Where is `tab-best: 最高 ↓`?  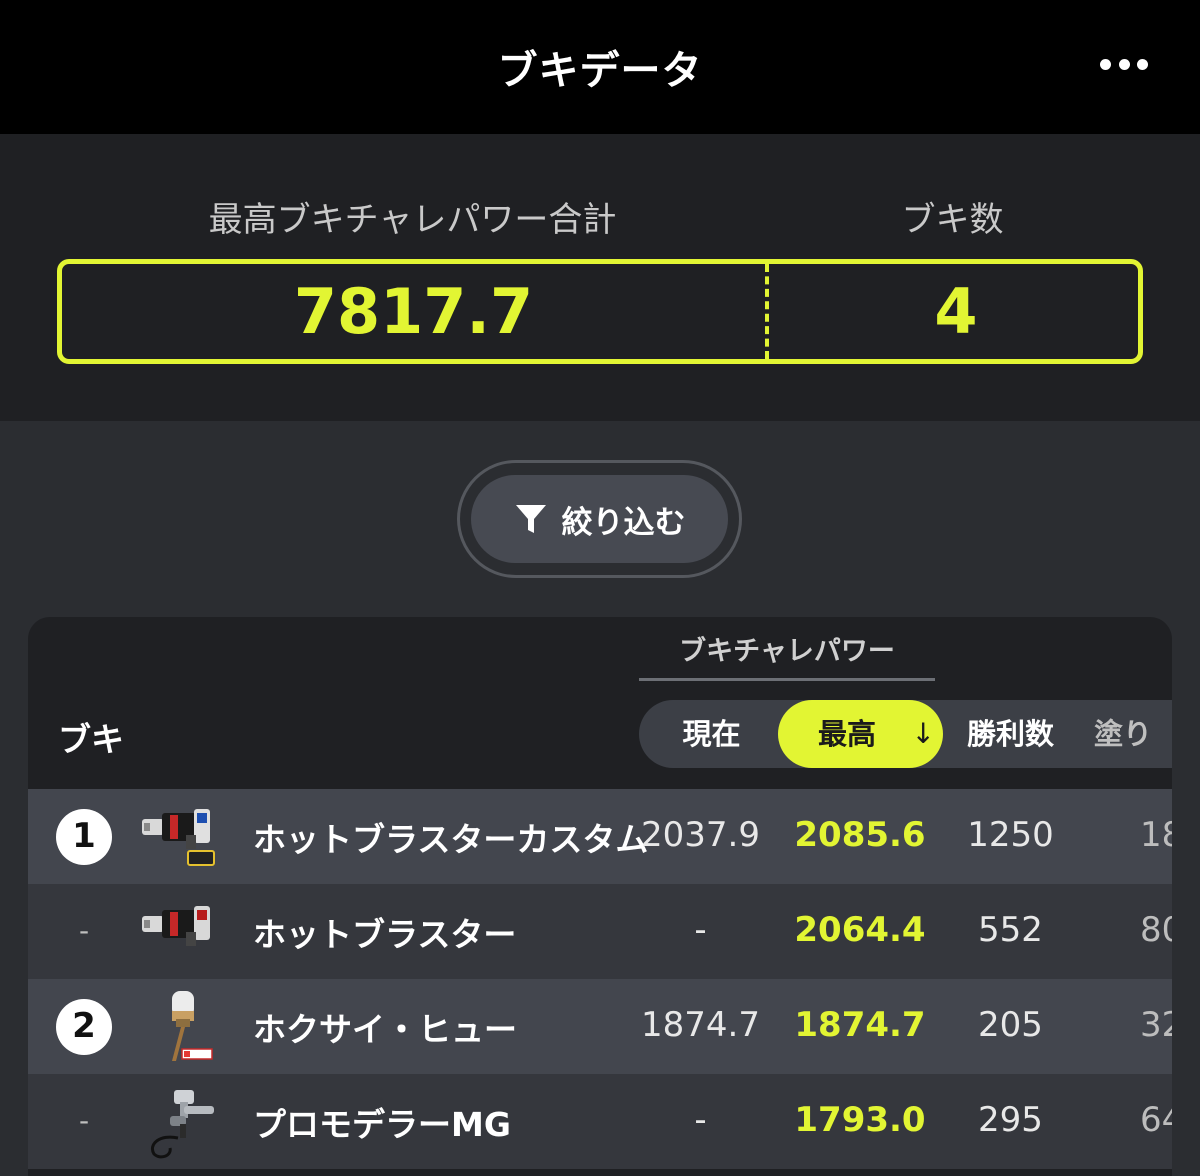 tab-best: 最高 ↓ is located at coordinates (860, 734).